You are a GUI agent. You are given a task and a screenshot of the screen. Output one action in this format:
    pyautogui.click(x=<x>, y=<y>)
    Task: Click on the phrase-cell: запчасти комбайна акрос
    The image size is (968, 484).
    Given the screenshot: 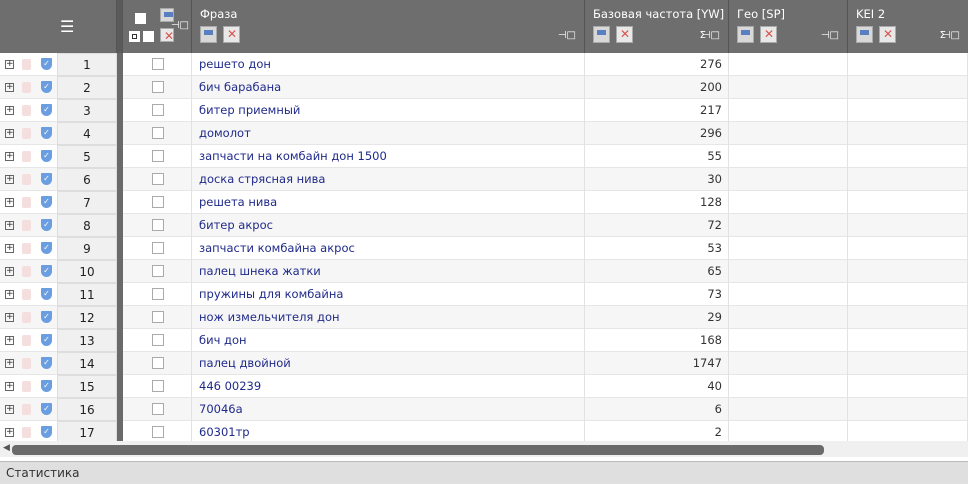 What is the action you would take?
    pyautogui.click(x=388, y=248)
    